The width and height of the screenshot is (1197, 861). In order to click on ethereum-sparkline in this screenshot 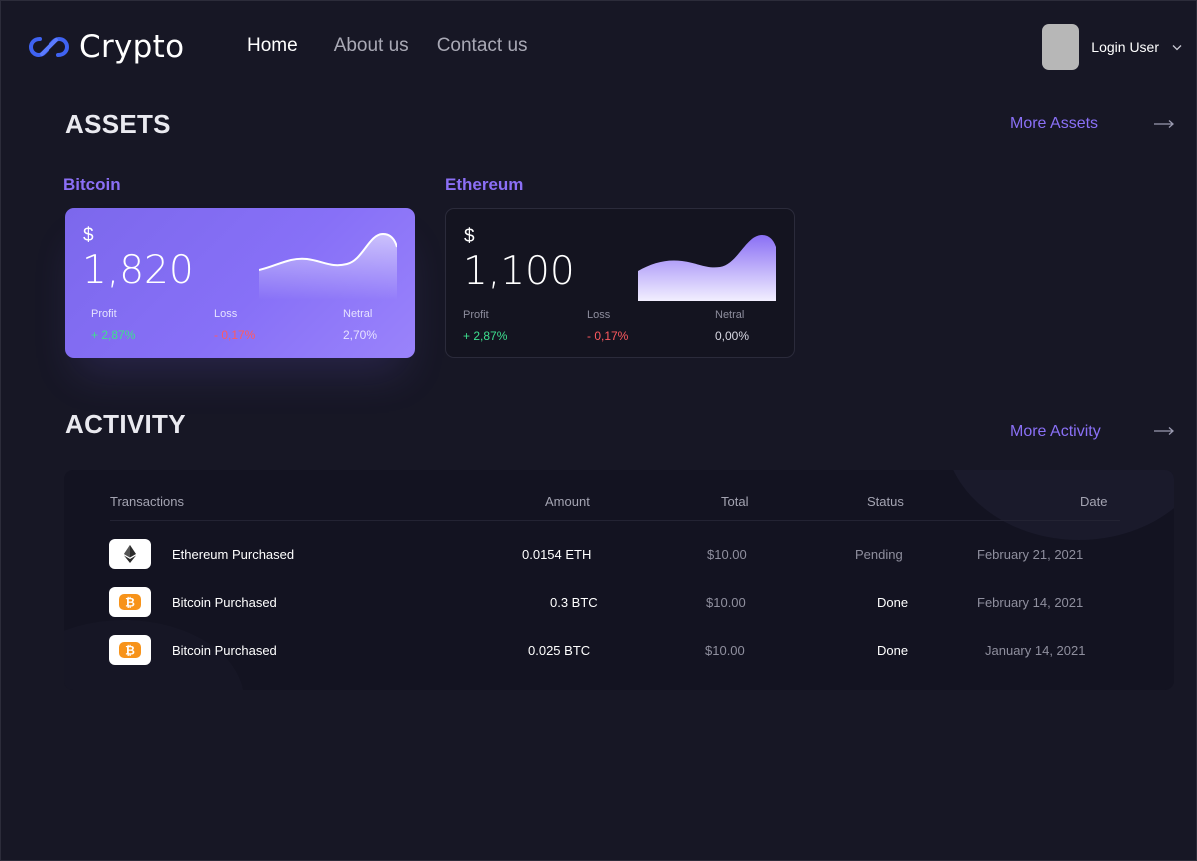, I will do `click(707, 268)`.